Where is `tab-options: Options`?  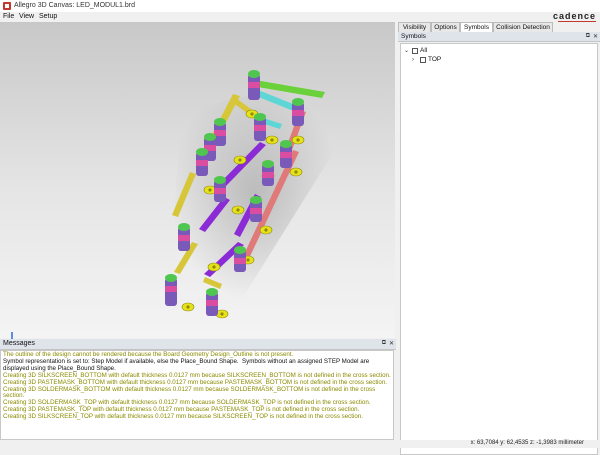
tab-options: Options is located at coordinates (445, 27).